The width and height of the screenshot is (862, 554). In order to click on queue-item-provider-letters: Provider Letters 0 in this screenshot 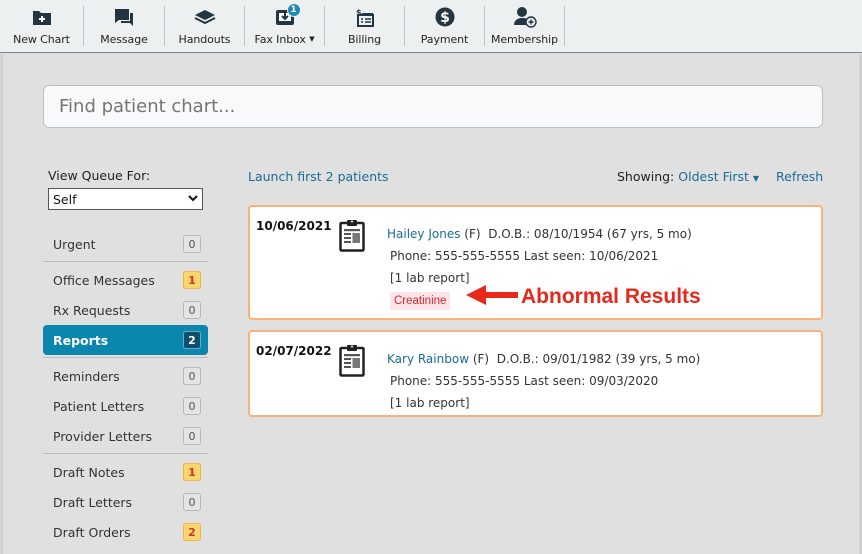, I will do `click(125, 436)`.